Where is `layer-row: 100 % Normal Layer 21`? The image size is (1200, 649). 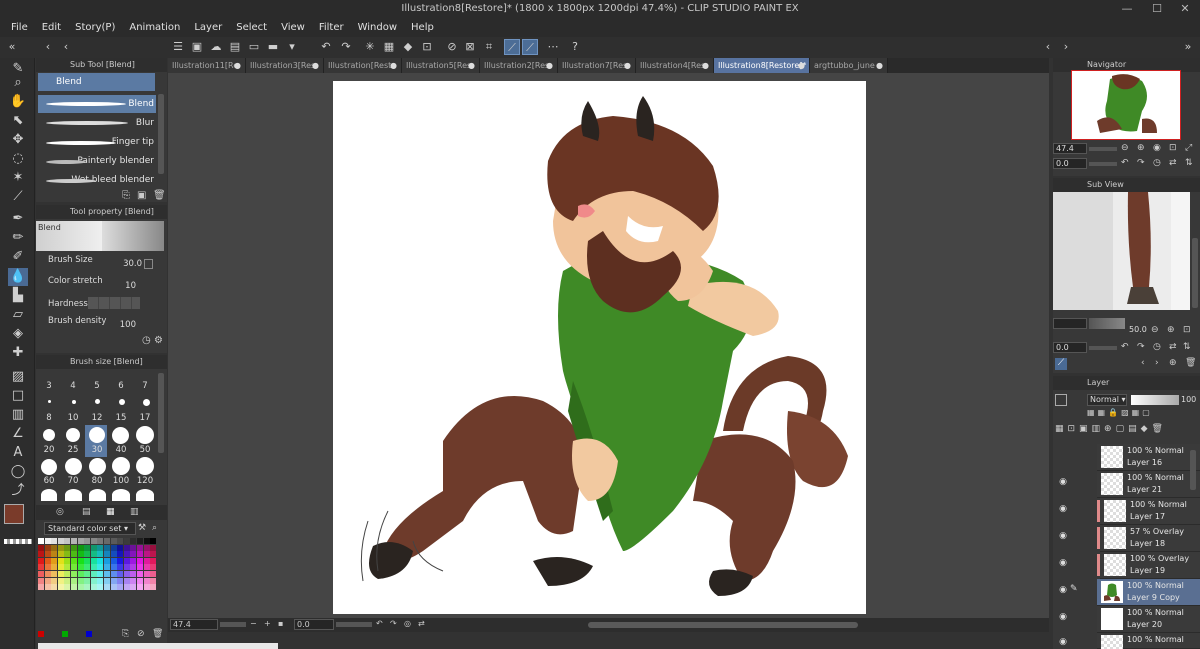 layer-row: 100 % Normal Layer 21 is located at coordinates (1148, 484).